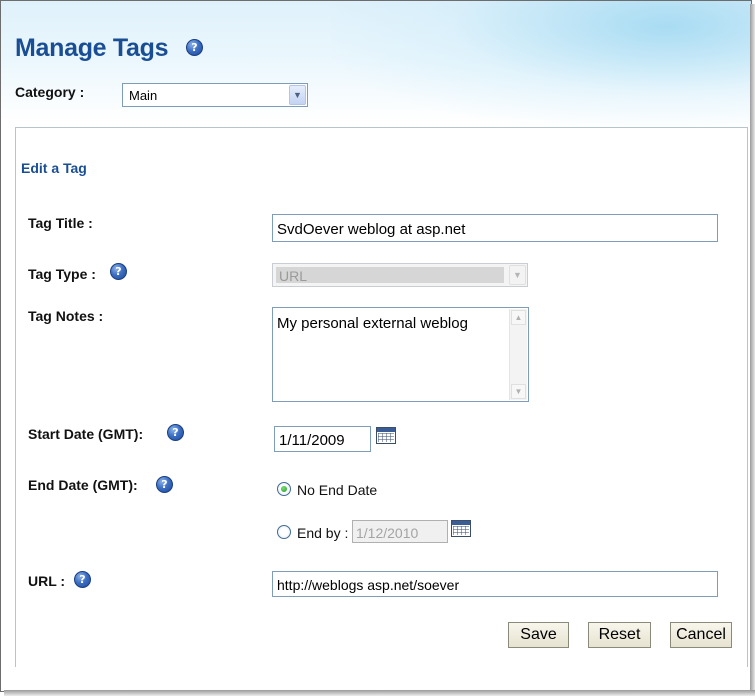  What do you see at coordinates (379, 693) in the screenshot?
I see `window-shadow-bottom` at bounding box center [379, 693].